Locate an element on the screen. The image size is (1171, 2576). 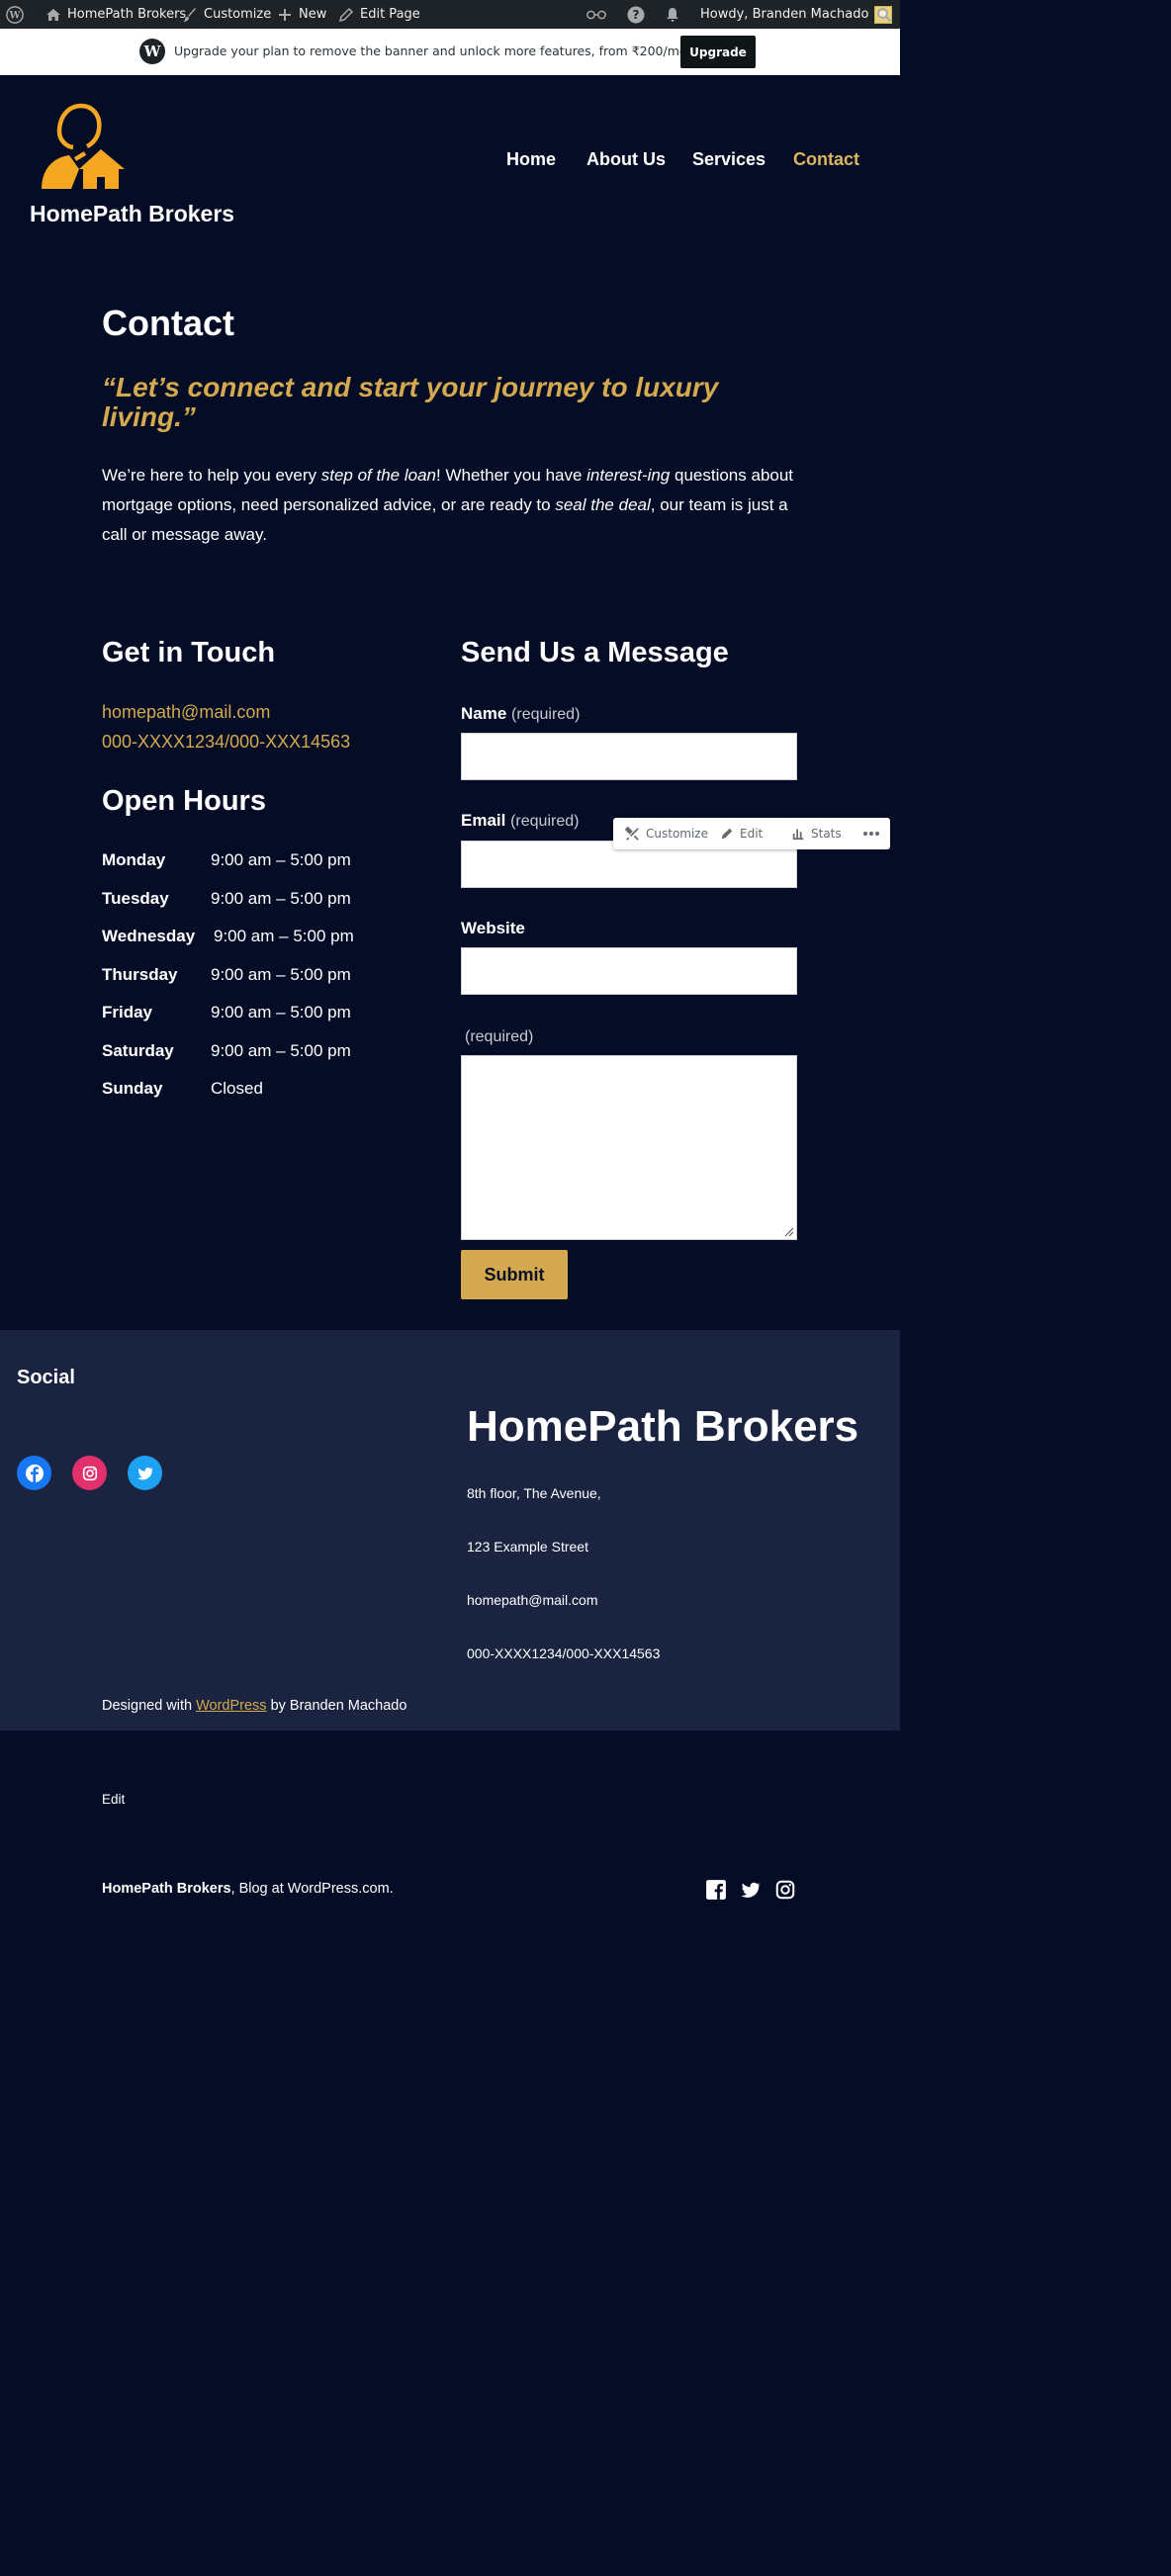
upgrade-button: Upgrade is located at coordinates (718, 52).